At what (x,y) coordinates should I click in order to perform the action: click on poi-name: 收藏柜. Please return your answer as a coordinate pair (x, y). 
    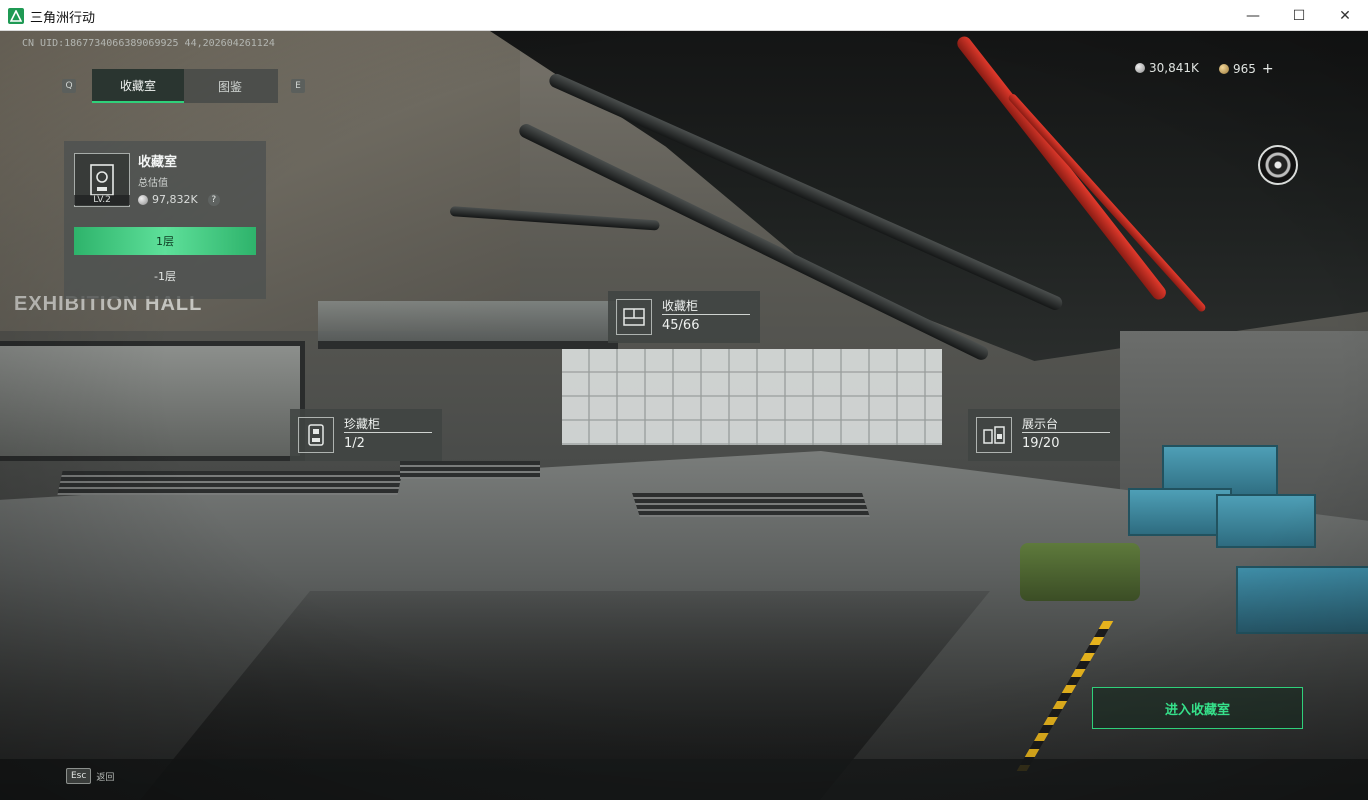
    Looking at the image, I should click on (680, 306).